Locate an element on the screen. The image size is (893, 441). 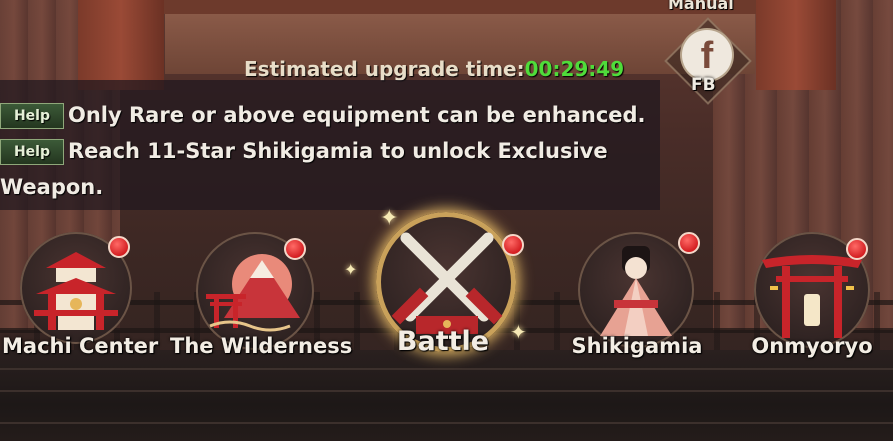
nav-the-wilderness: The Wilderness is located at coordinates (261, 297).